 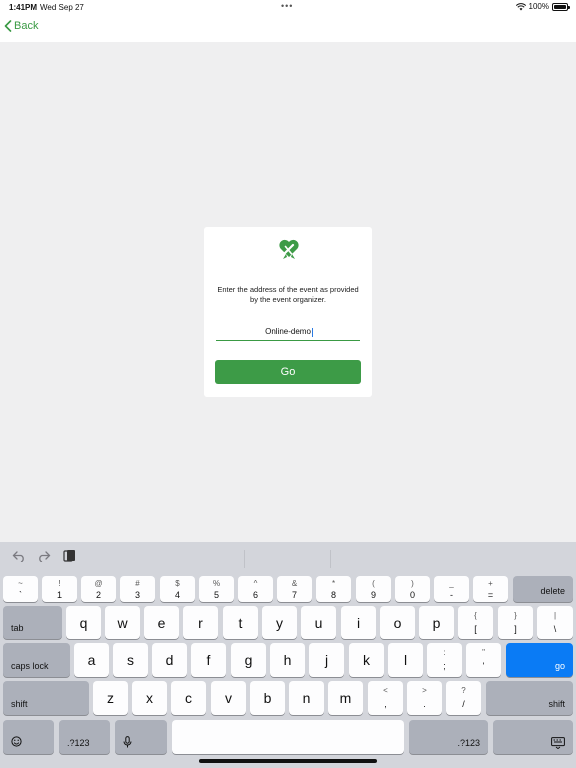 What do you see at coordinates (19, 556) in the screenshot?
I see `undo-icon` at bounding box center [19, 556].